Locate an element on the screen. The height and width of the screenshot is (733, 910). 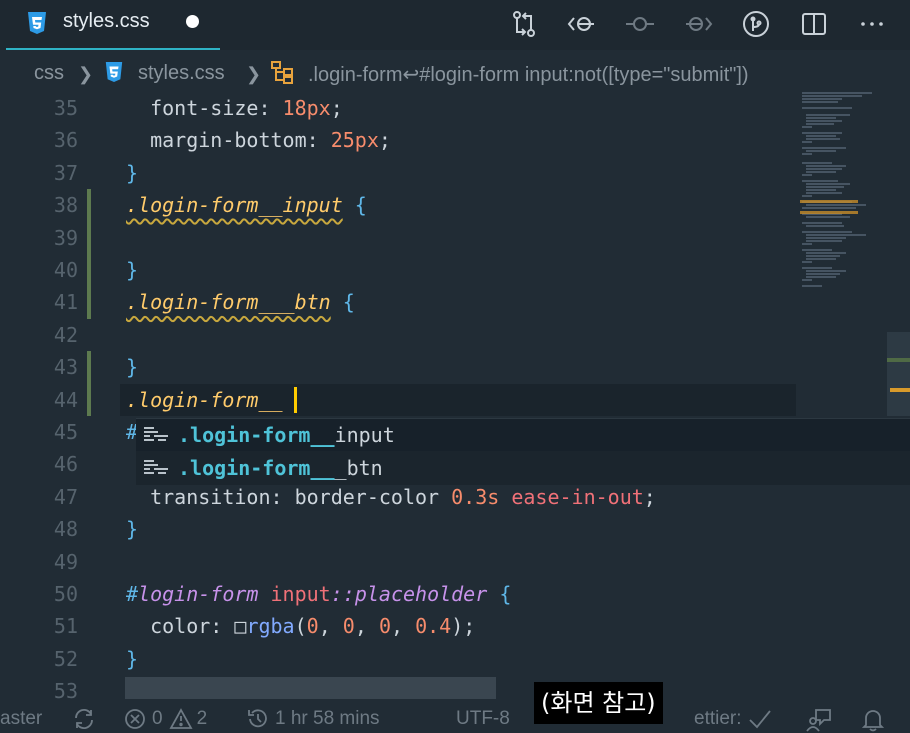
code-line: 52} is located at coordinates (455, 659).